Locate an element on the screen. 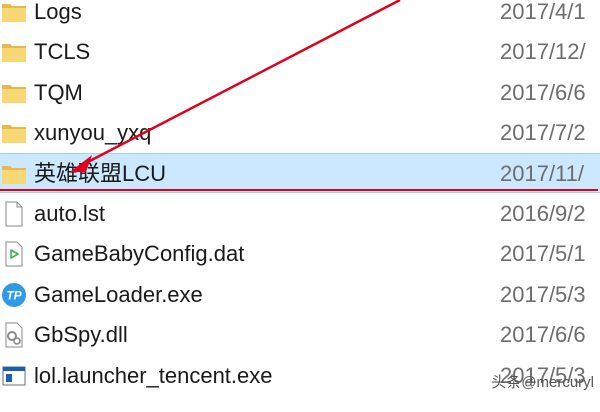 The image size is (600, 412). file-name: TCLS is located at coordinates (62, 51).